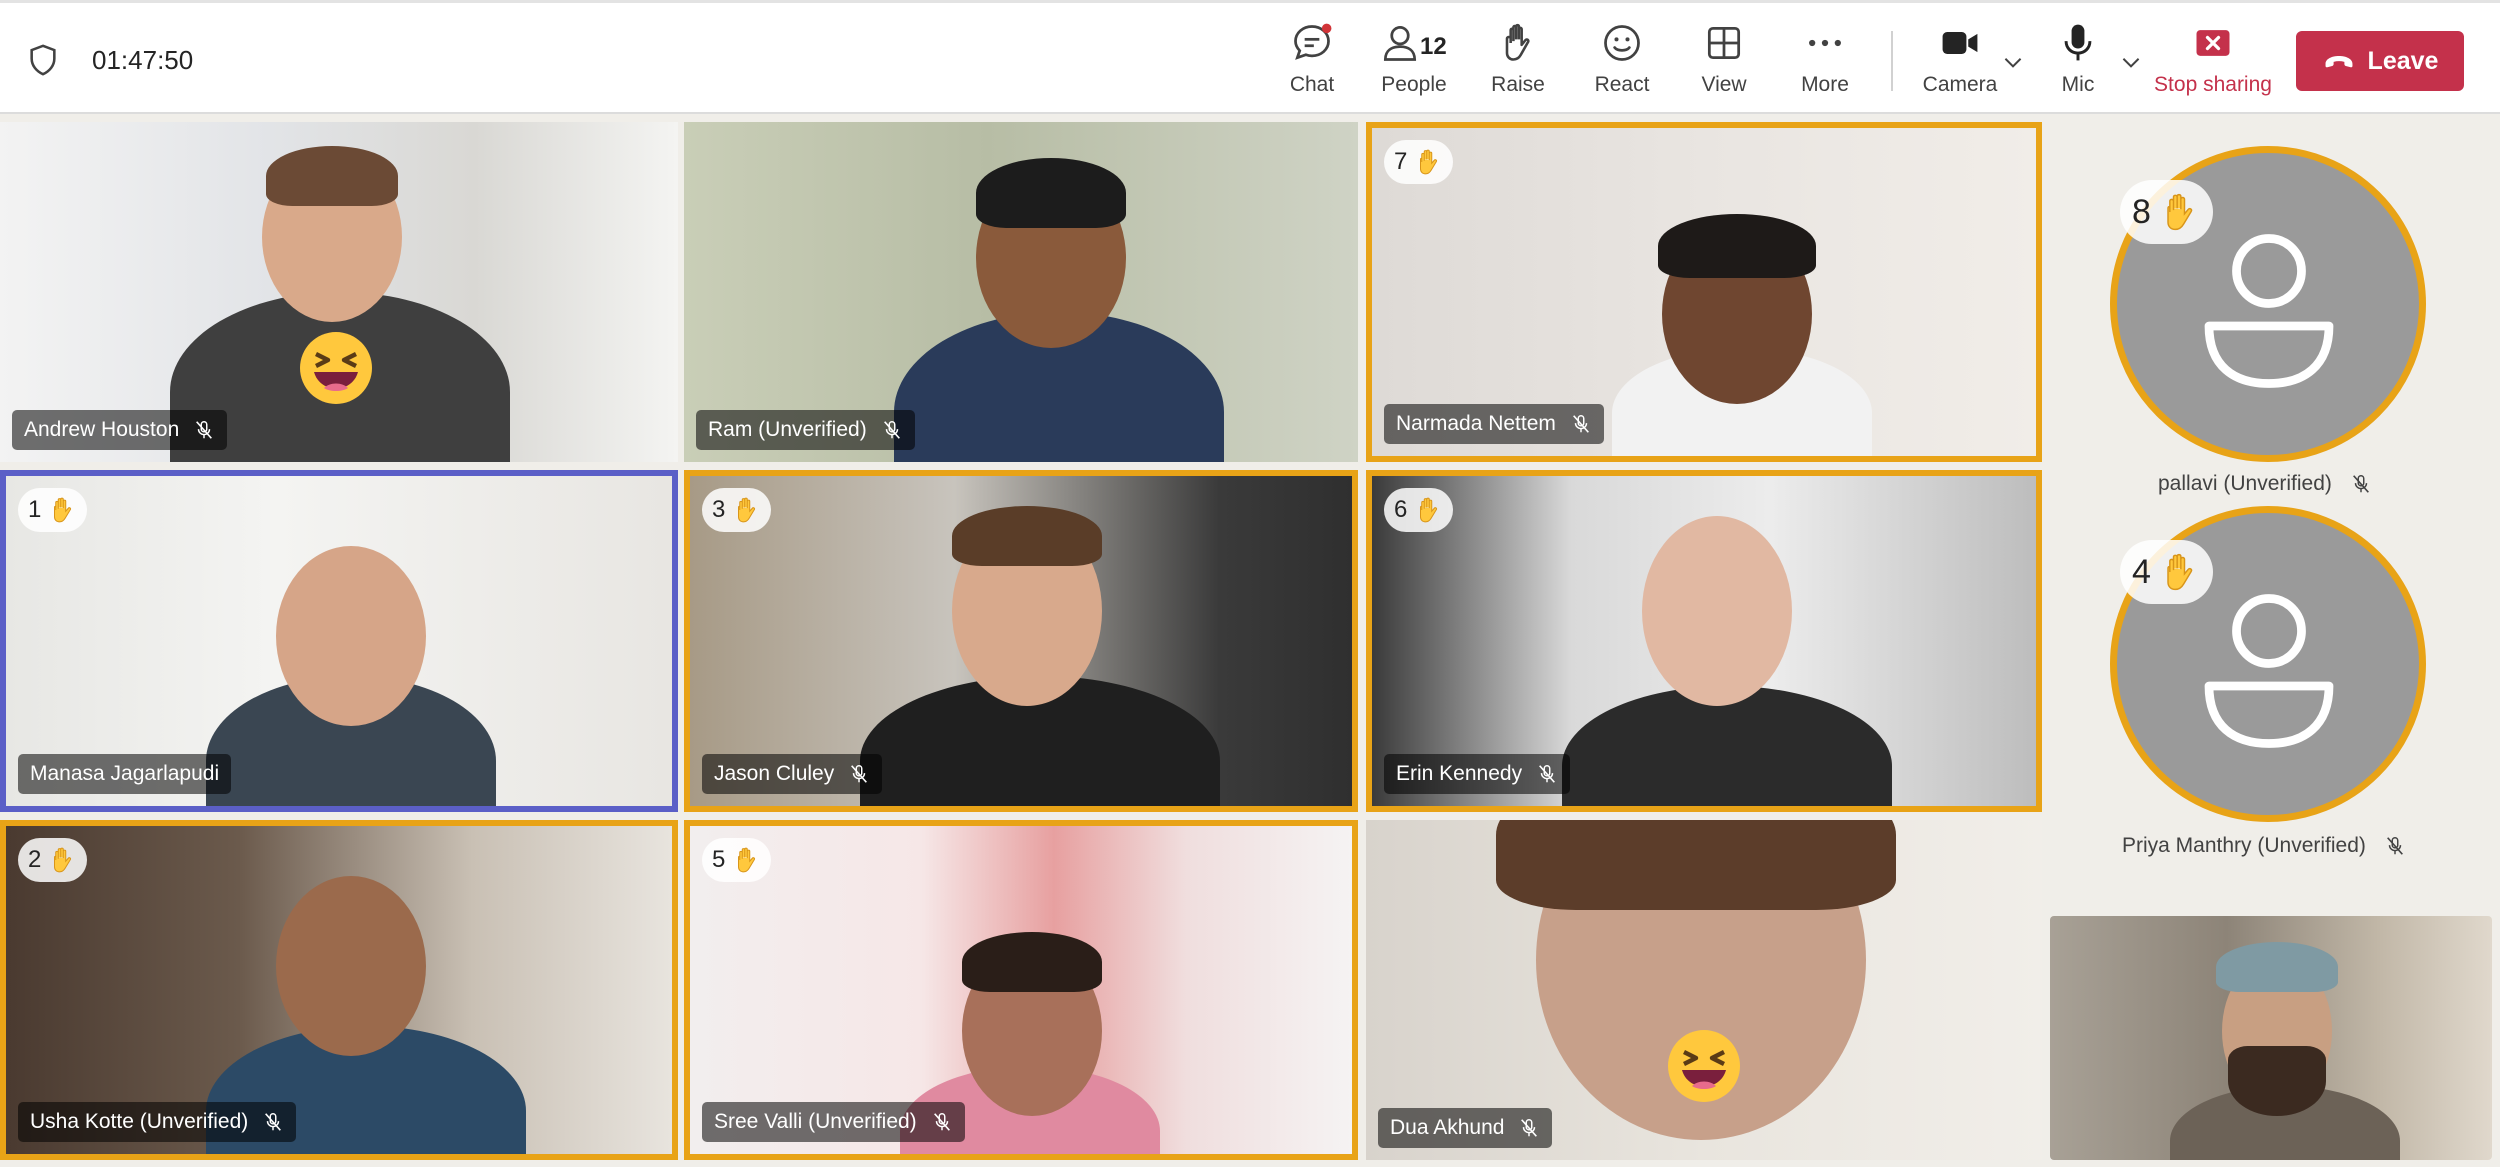  I want to click on participant-nameplate: Jason Cluley, so click(792, 774).